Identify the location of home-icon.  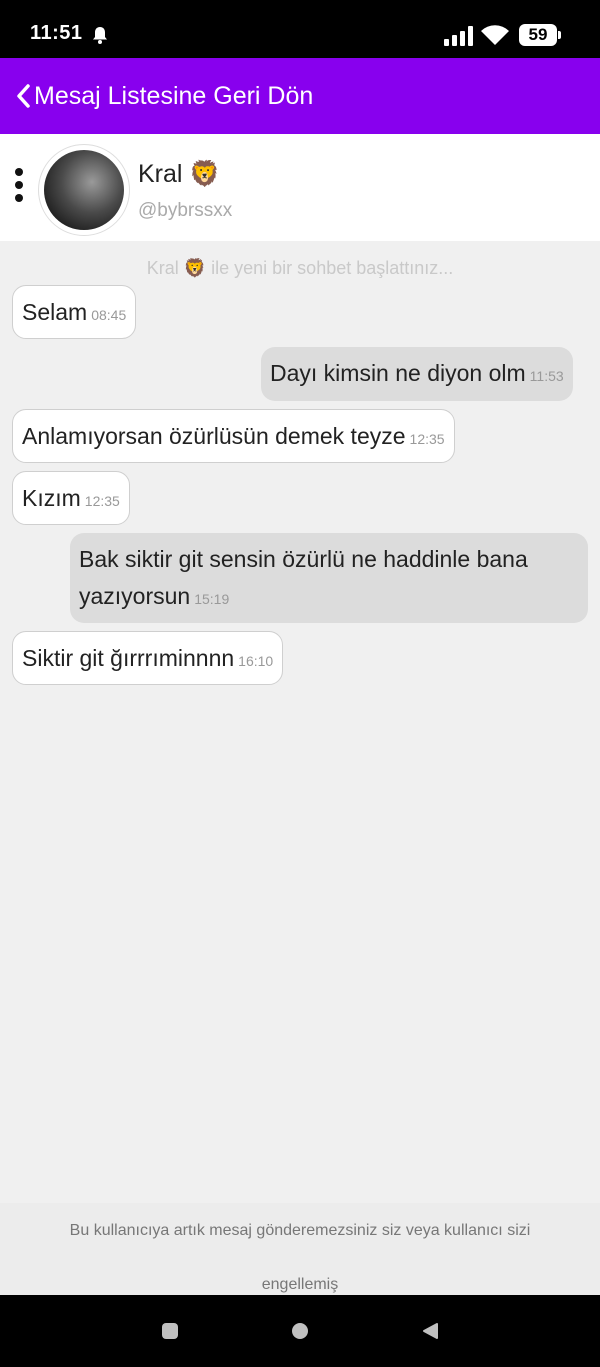
(300, 1331).